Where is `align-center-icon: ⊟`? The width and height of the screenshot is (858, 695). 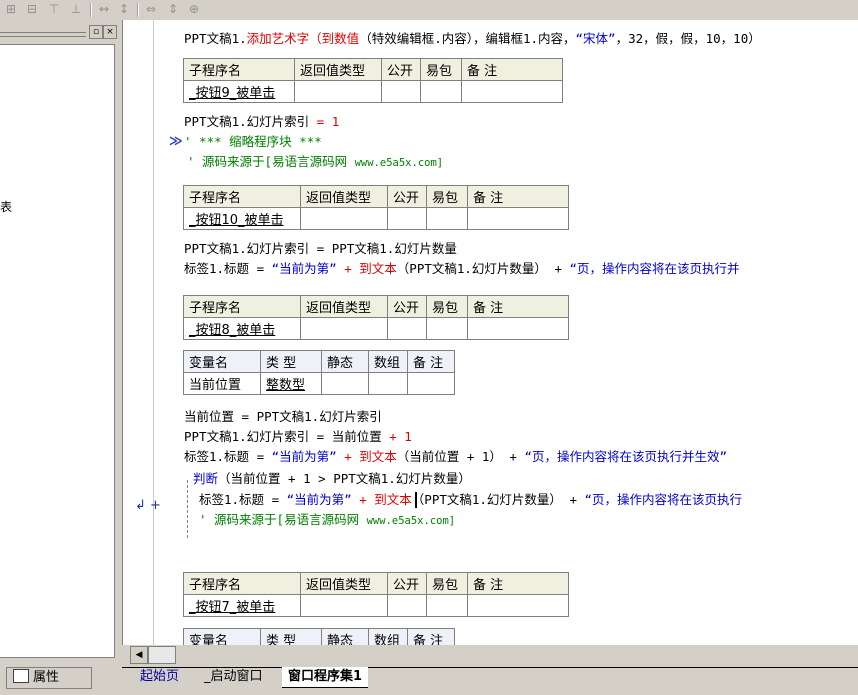 align-center-icon: ⊟ is located at coordinates (32, 9).